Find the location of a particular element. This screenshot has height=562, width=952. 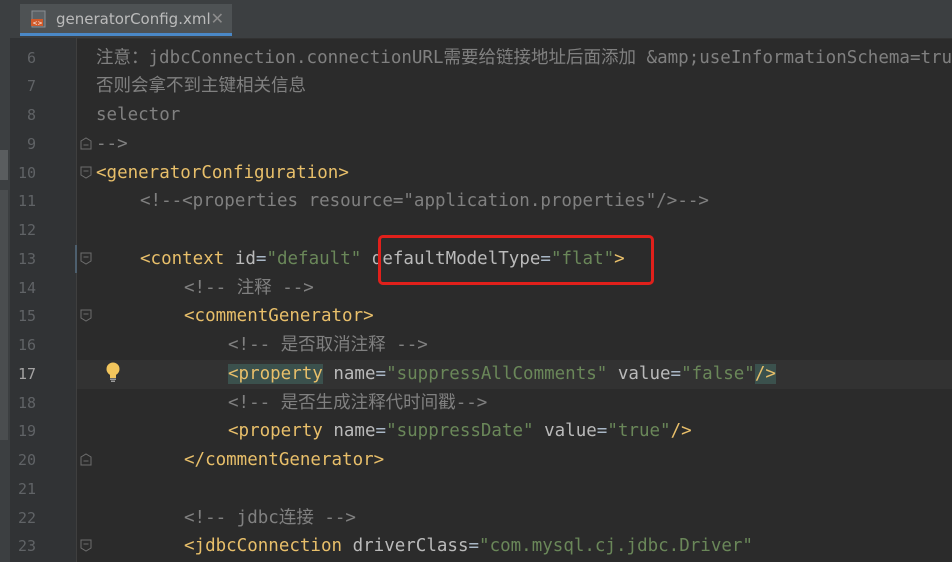

xml-tag: <context is located at coordinates (182, 259).